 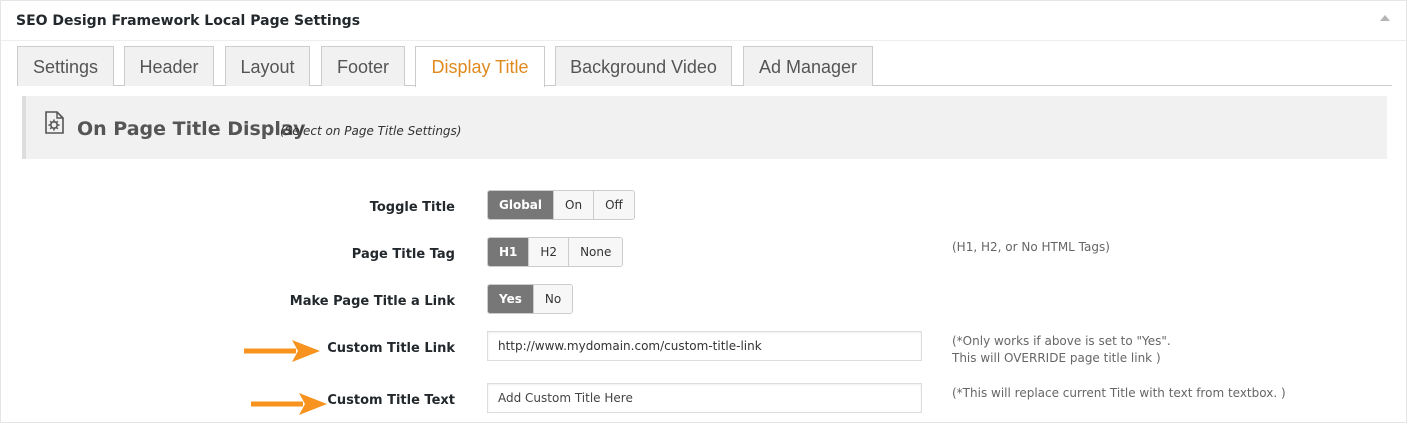 What do you see at coordinates (191, 129) in the screenshot?
I see `section-title: On Page Title Display` at bounding box center [191, 129].